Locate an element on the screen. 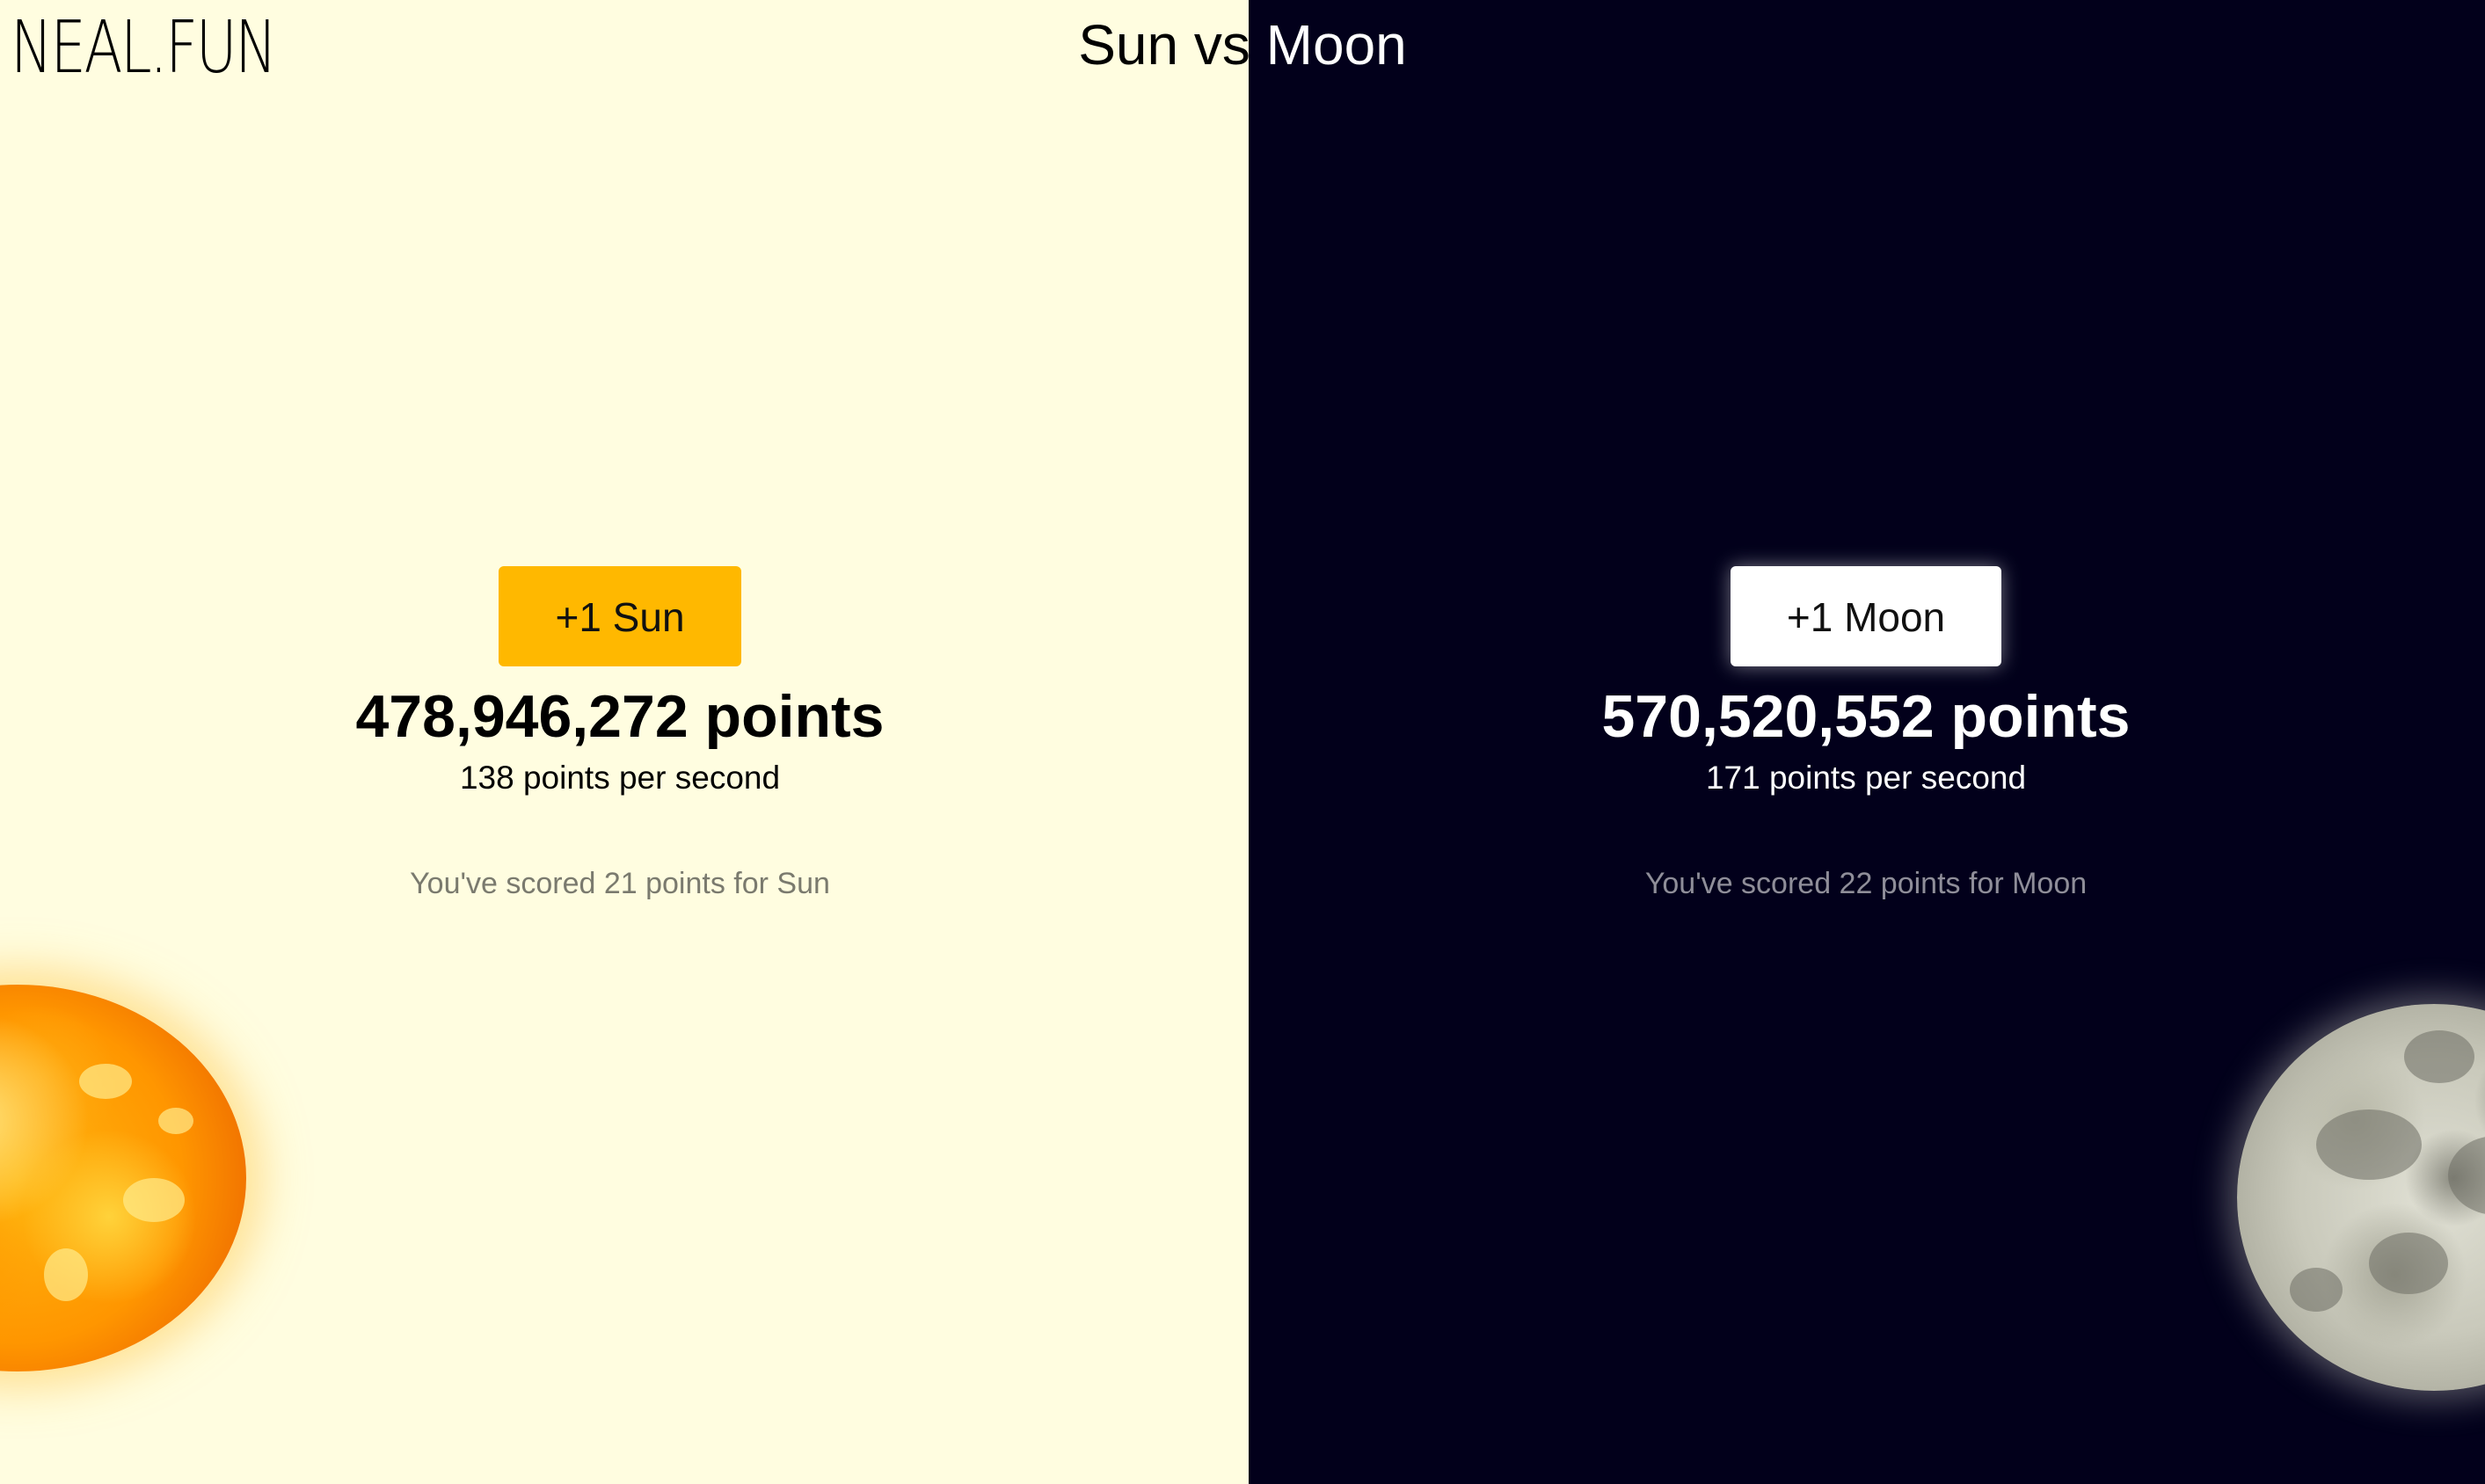 This screenshot has height=1484, width=2485. sun-my-score: You've scored 21 points for Sun is located at coordinates (620, 884).